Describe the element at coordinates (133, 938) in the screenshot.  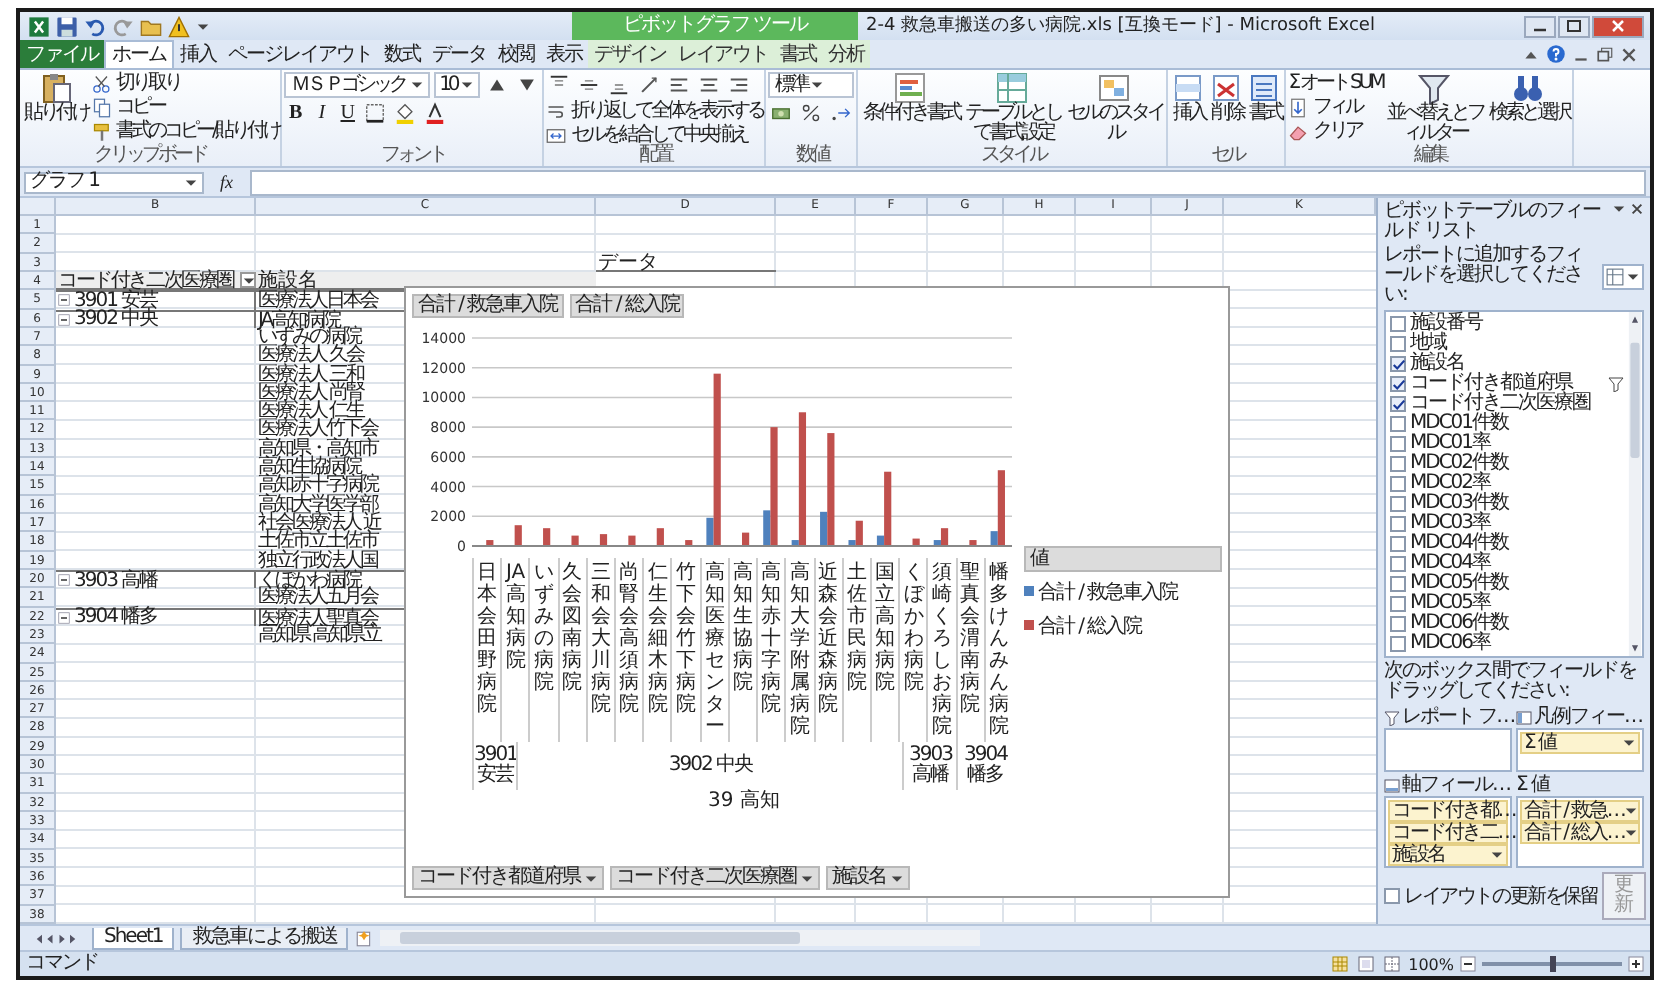
I see `sheet-tab: Sheet1` at that location.